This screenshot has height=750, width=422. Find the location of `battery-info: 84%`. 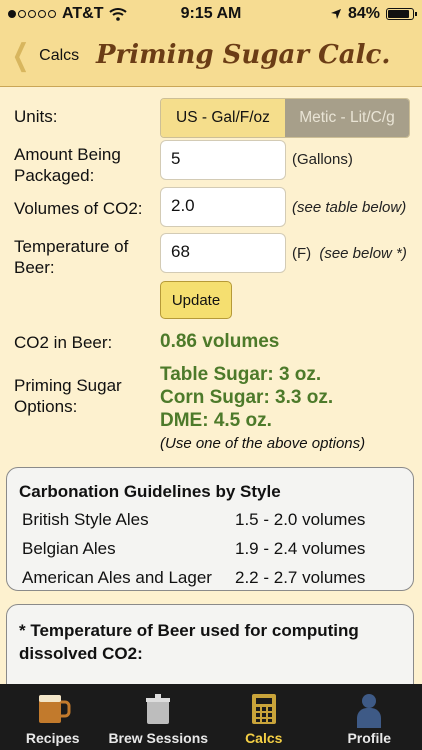

battery-info: 84% is located at coordinates (373, 14).